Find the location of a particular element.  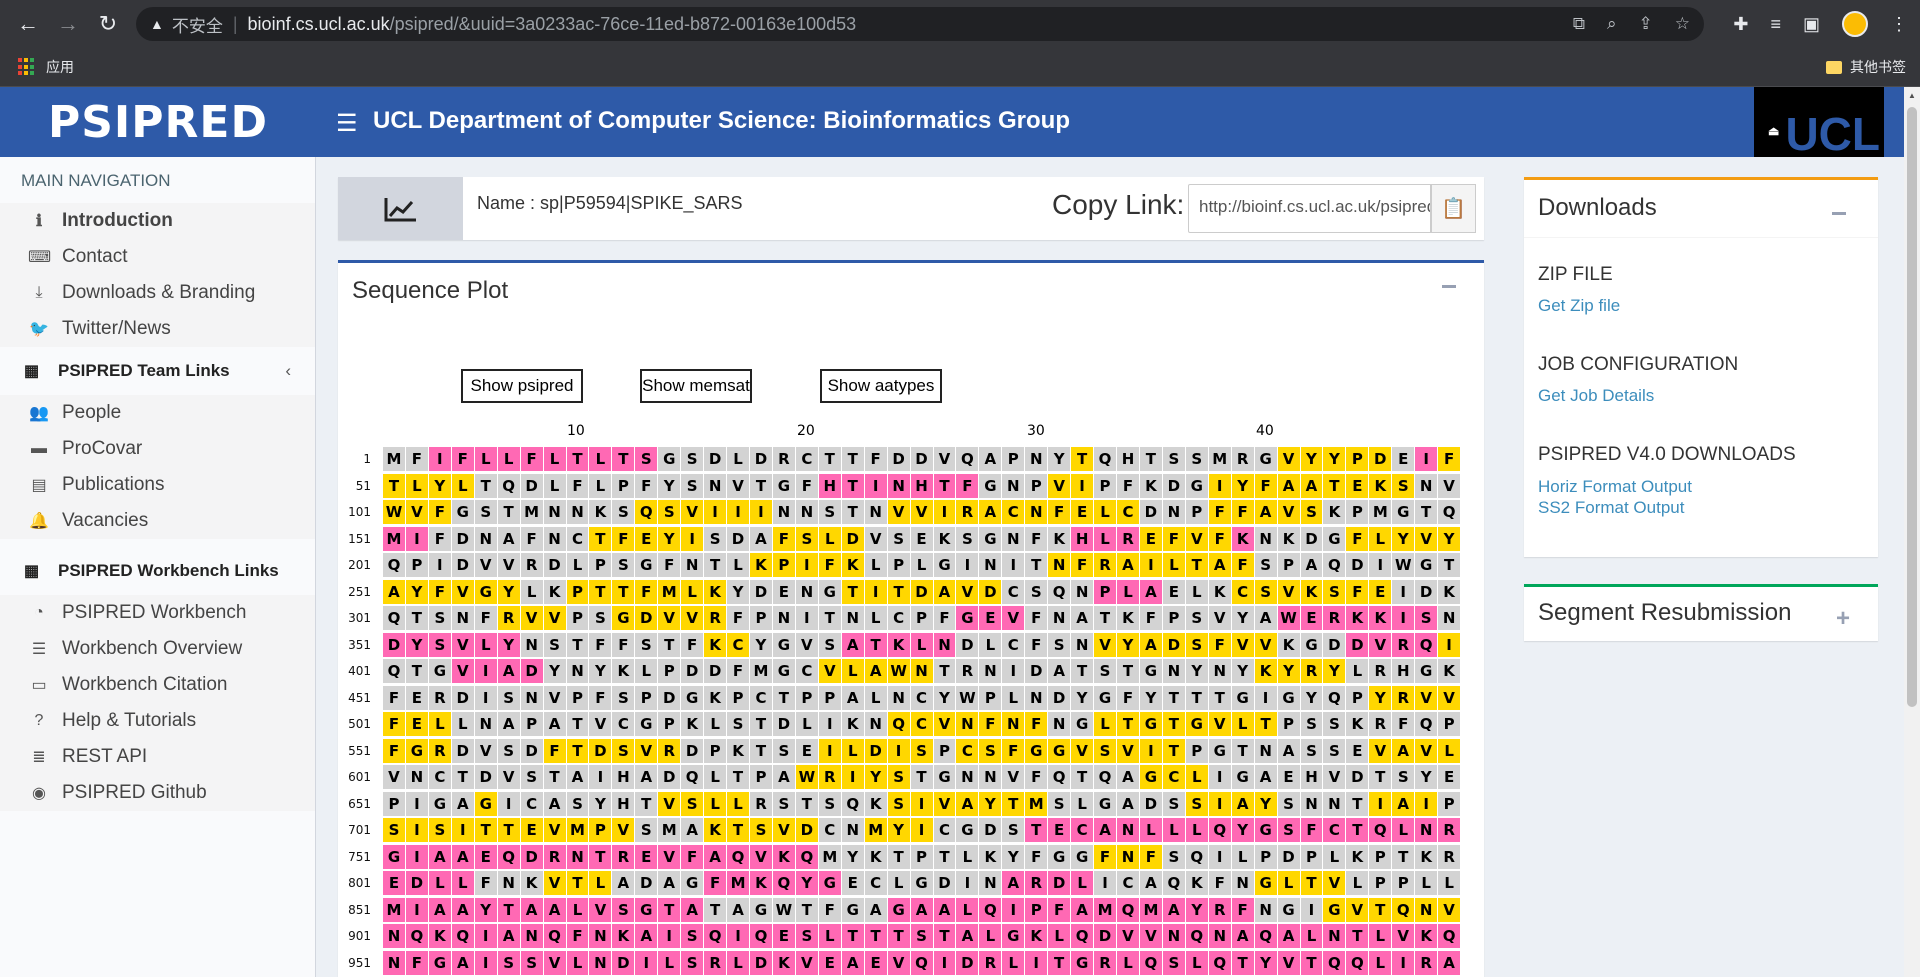

reload-icon: ↻ is located at coordinates (108, 24).